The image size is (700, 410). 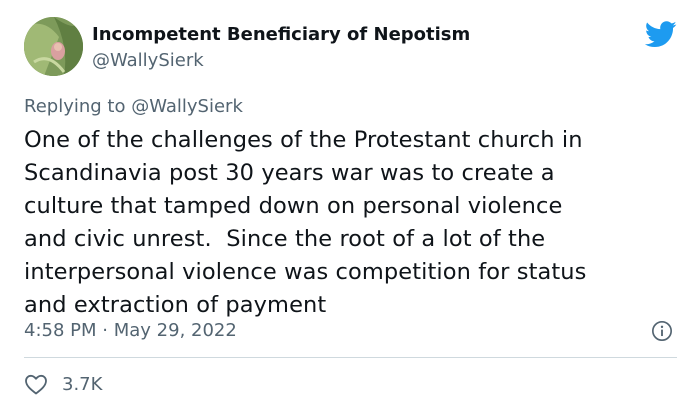 I want to click on avatar-image, so click(x=53, y=46).